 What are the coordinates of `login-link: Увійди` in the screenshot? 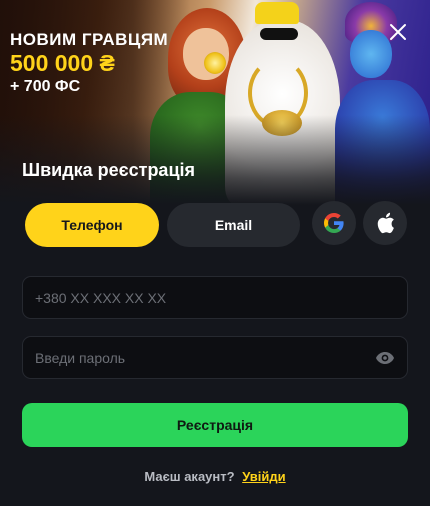 It's located at (263, 476).